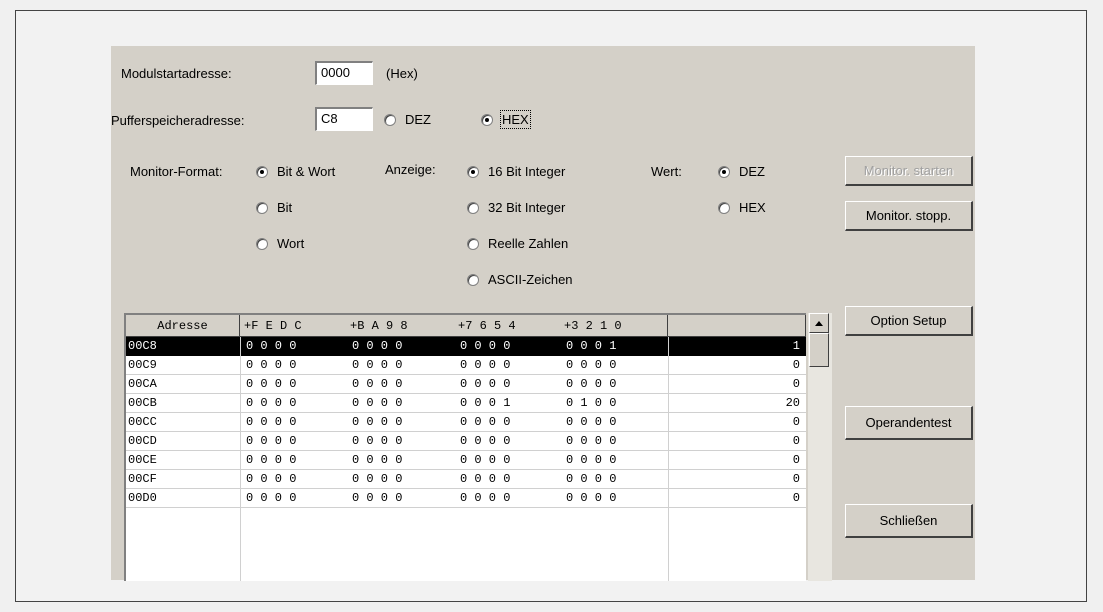 Image resolution: width=1103 pixels, height=612 pixels. I want to click on value-cell: 1, so click(796, 346).